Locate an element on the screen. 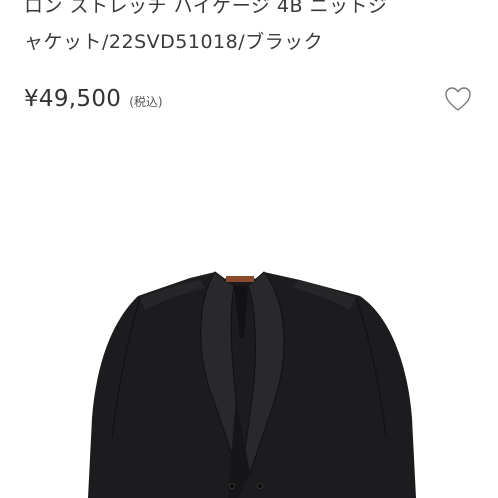 Image resolution: width=498 pixels, height=498 pixels. product-price: ¥49,500 is located at coordinates (73, 99).